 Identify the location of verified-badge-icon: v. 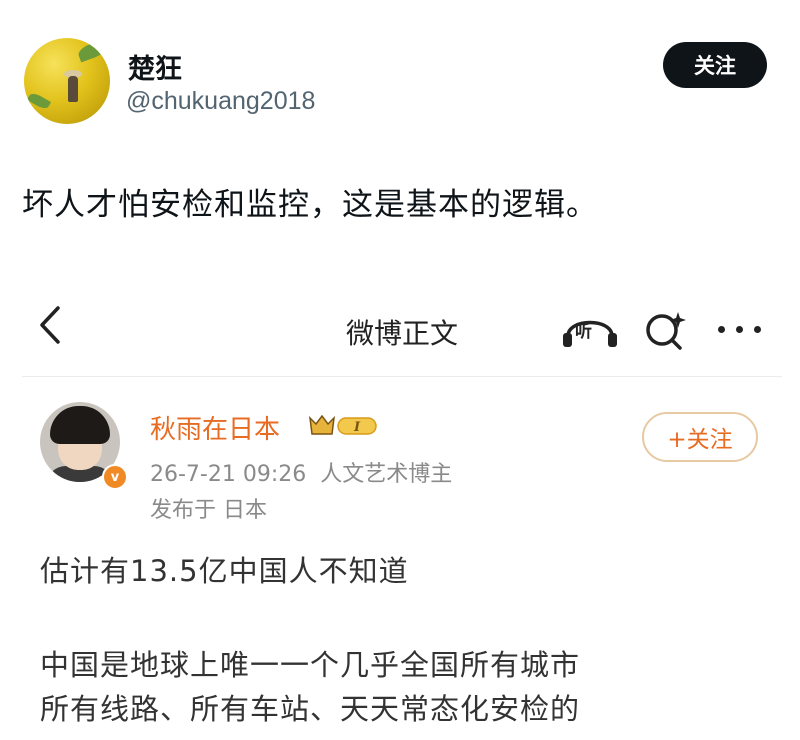
(115, 477).